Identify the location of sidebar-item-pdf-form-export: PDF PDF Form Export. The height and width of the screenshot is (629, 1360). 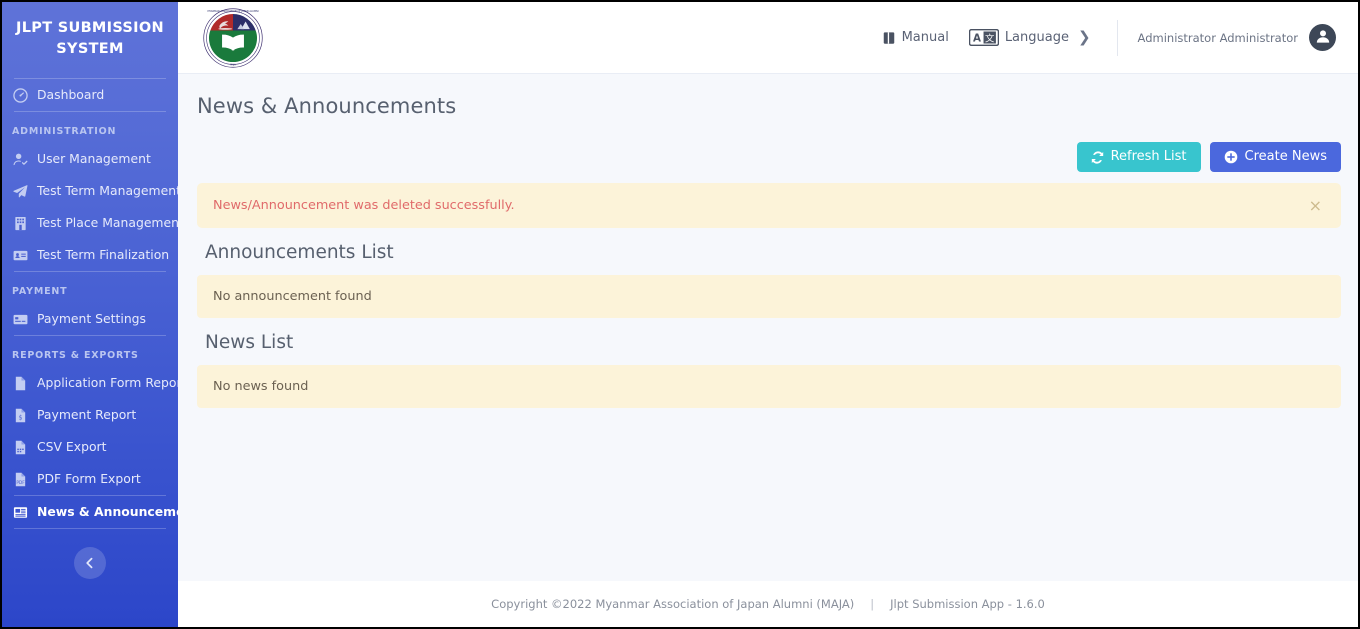
(90, 479).